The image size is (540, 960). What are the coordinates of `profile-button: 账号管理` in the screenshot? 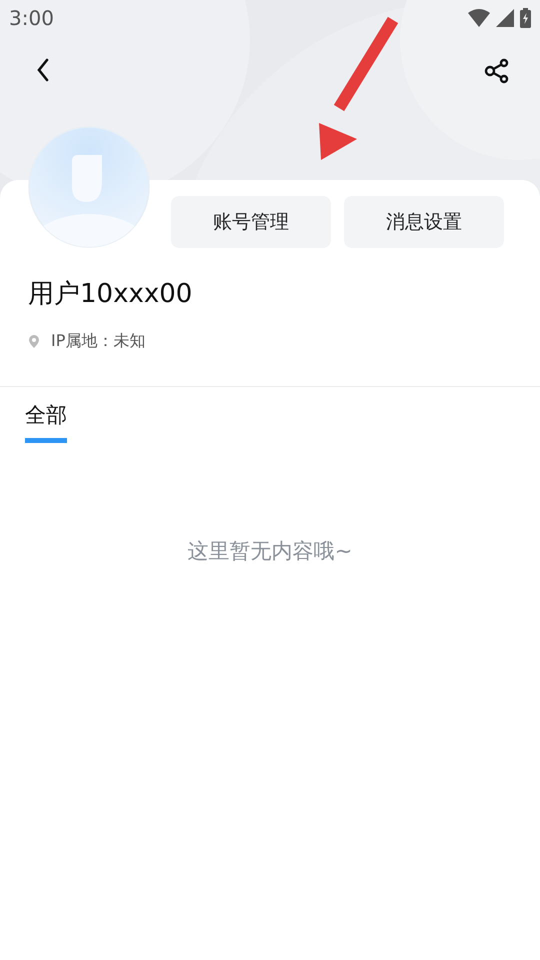 It's located at (251, 222).